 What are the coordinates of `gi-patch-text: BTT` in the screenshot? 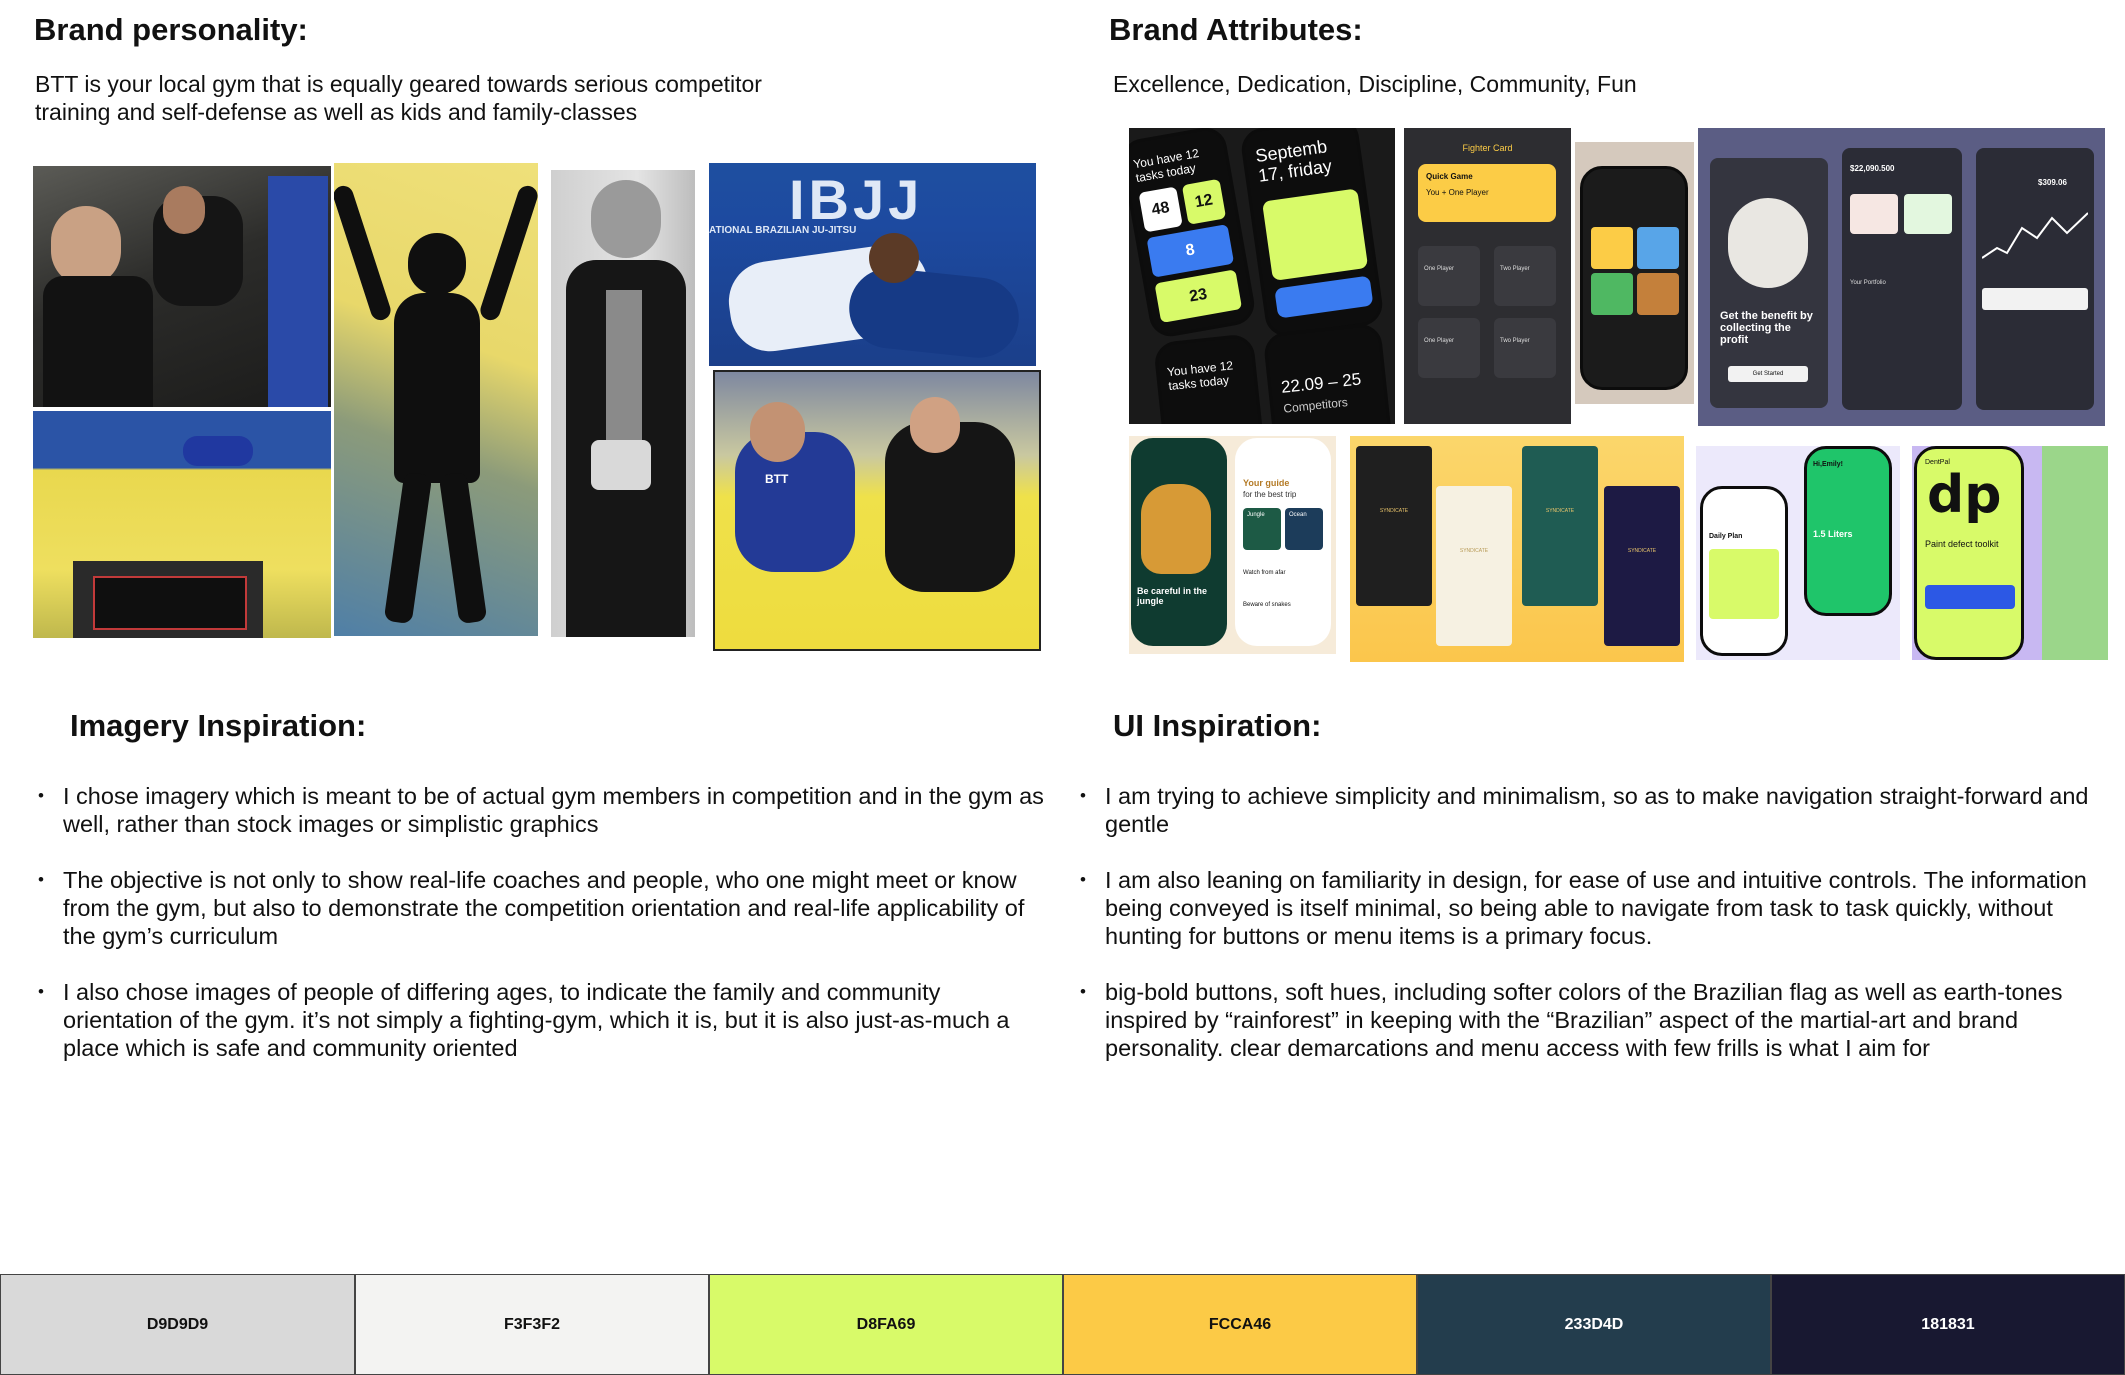 It's located at (777, 479).